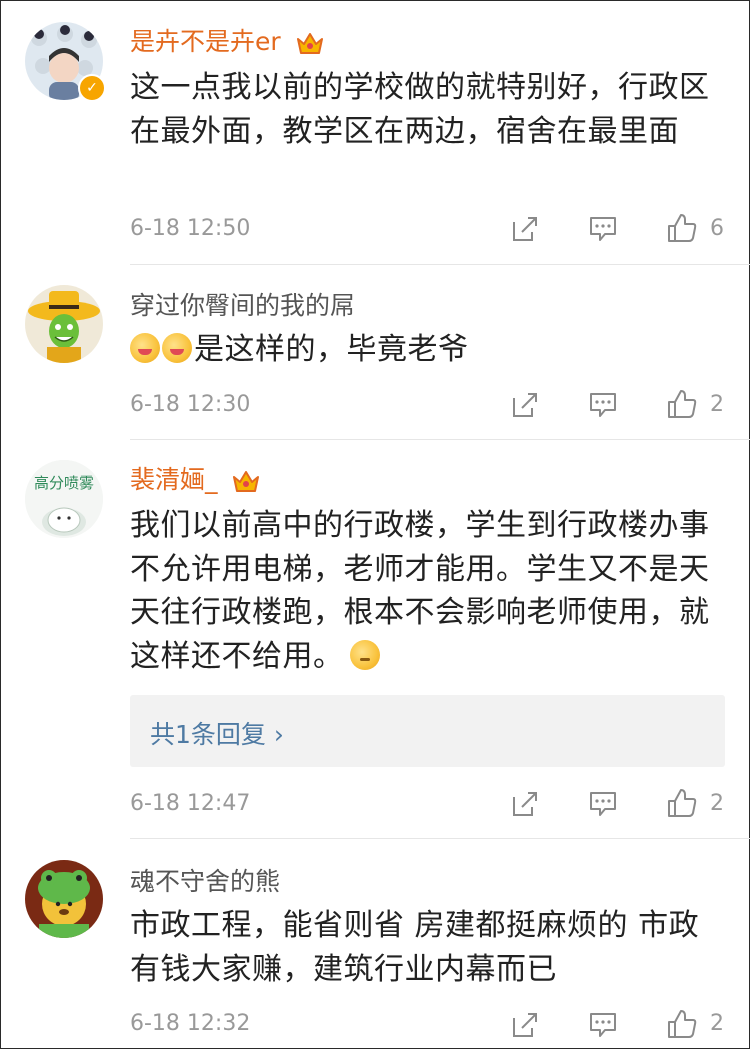 The width and height of the screenshot is (750, 1049). What do you see at coordinates (227, 40) in the screenshot?
I see `username: 是卉不是卉er` at bounding box center [227, 40].